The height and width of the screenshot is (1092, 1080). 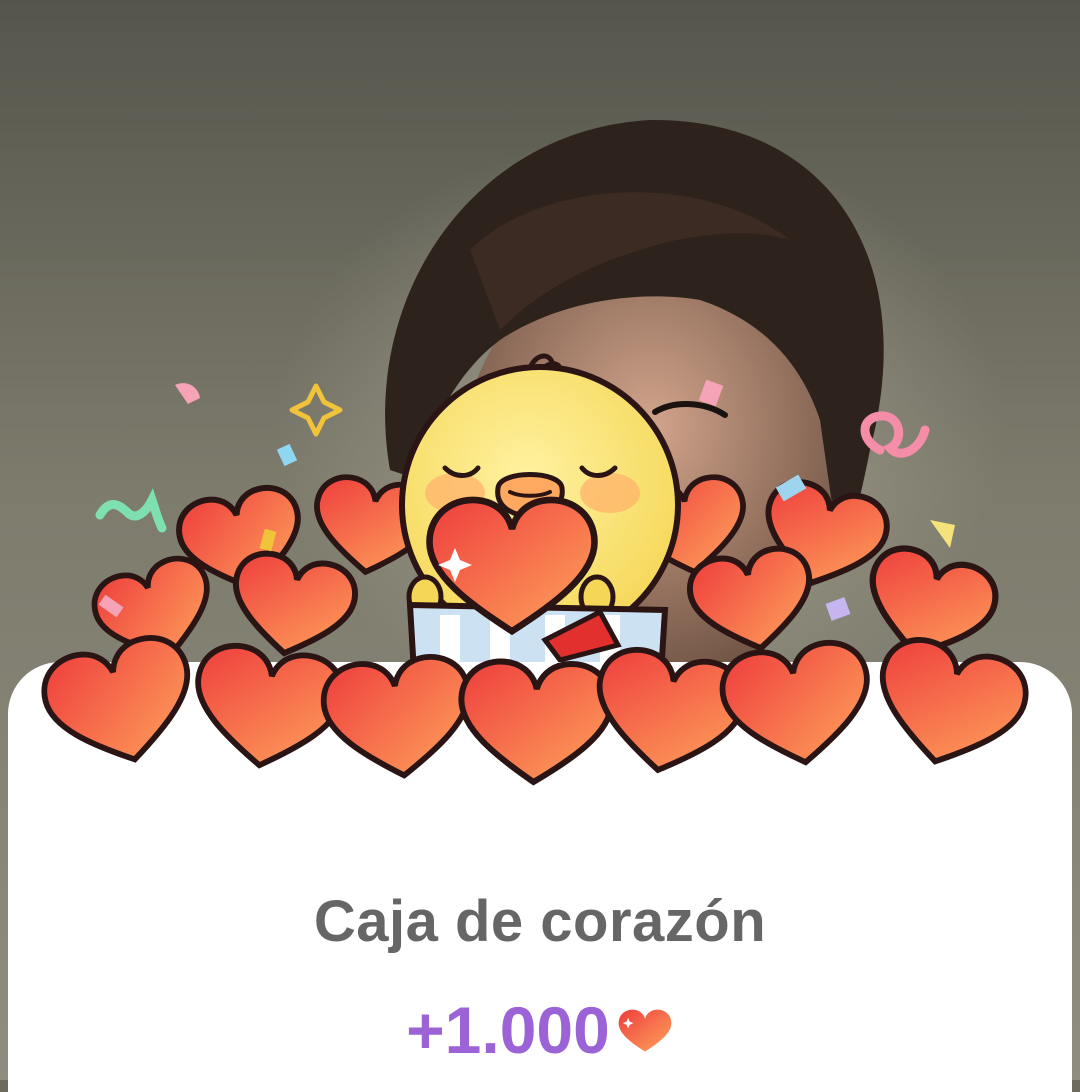 I want to click on reward-amount: +1.000, so click(x=508, y=1030).